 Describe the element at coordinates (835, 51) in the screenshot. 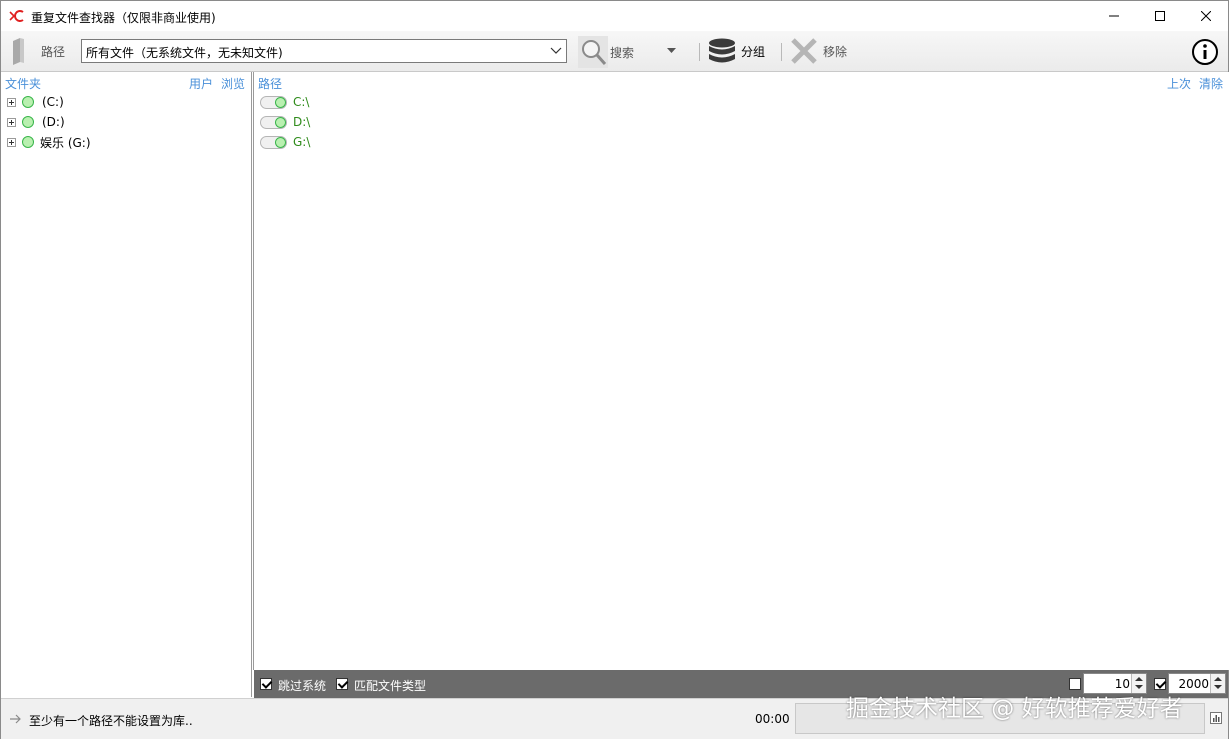

I see `remove-label: 移除` at that location.